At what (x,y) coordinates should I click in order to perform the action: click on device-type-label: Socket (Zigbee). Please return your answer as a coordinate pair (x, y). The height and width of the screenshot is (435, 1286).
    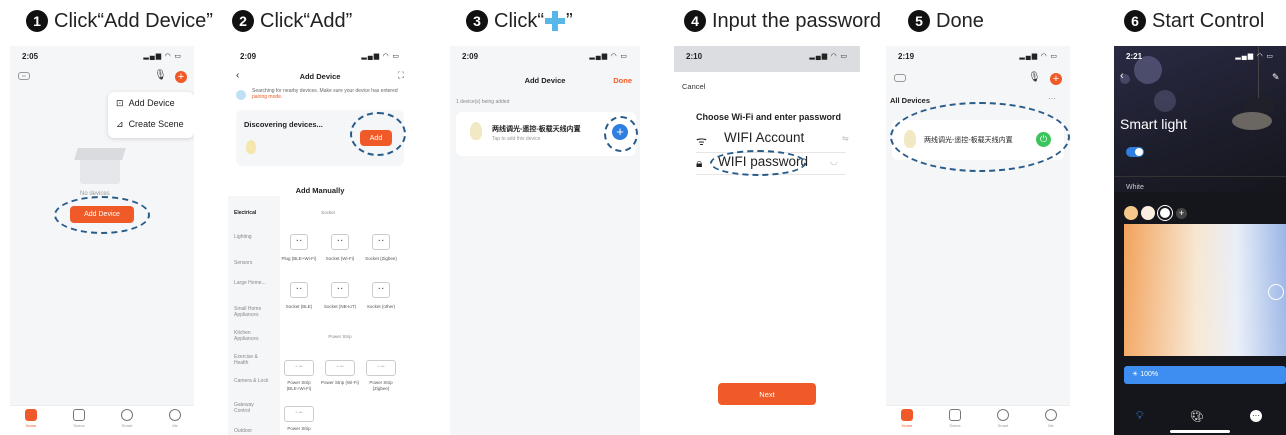
    Looking at the image, I should click on (381, 258).